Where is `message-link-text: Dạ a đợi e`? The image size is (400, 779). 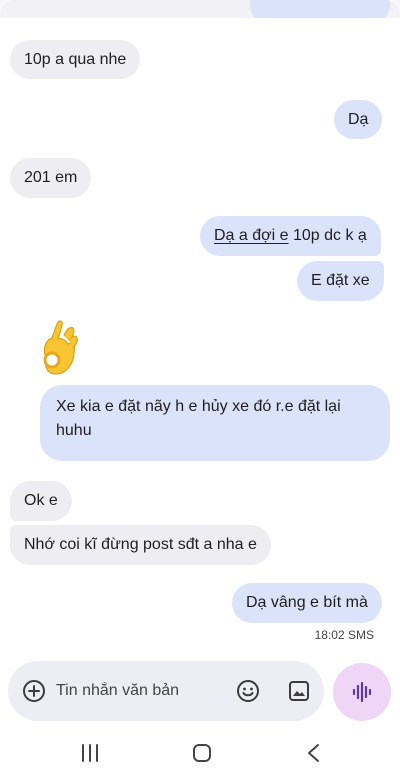 message-link-text: Dạ a đợi e is located at coordinates (251, 236).